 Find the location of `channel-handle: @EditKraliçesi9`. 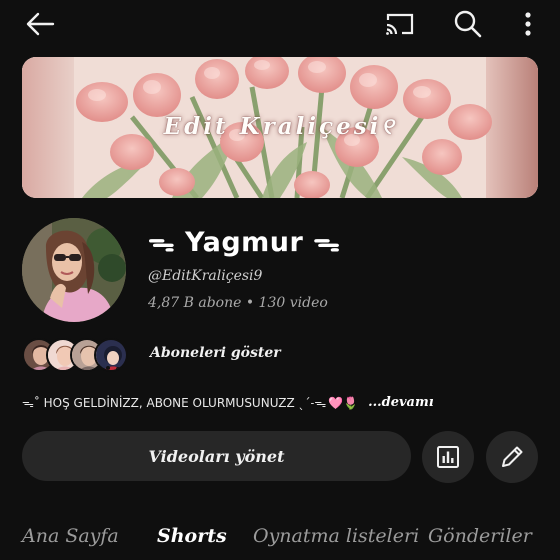

channel-handle: @EditKraliçesi9 is located at coordinates (205, 276).